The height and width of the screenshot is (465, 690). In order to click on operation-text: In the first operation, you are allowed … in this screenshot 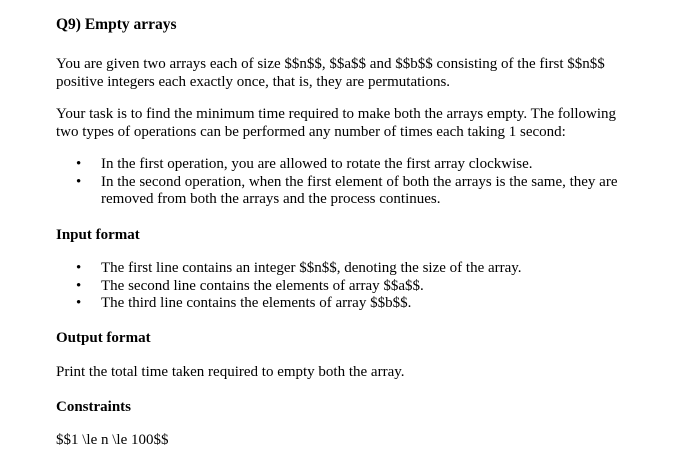, I will do `click(317, 164)`.